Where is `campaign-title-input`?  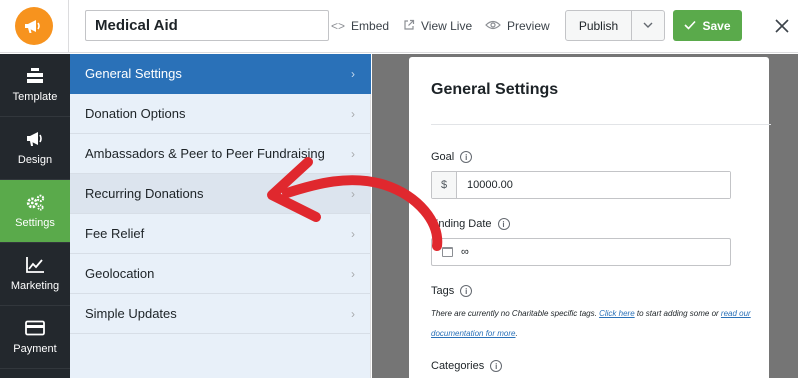
campaign-title-input is located at coordinates (207, 25).